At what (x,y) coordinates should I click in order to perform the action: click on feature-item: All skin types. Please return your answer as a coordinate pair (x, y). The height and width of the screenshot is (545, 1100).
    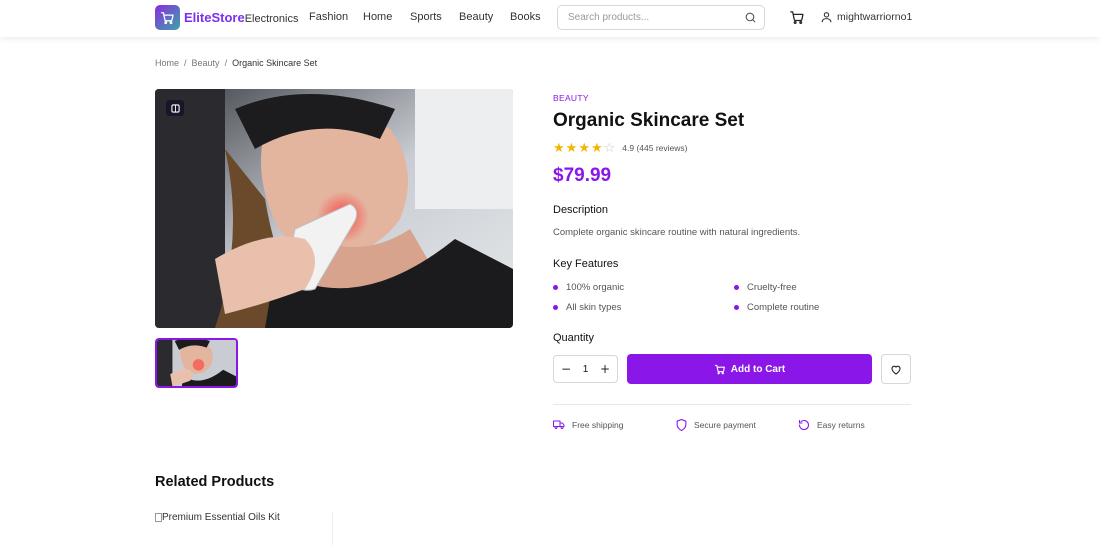
    Looking at the image, I should click on (587, 307).